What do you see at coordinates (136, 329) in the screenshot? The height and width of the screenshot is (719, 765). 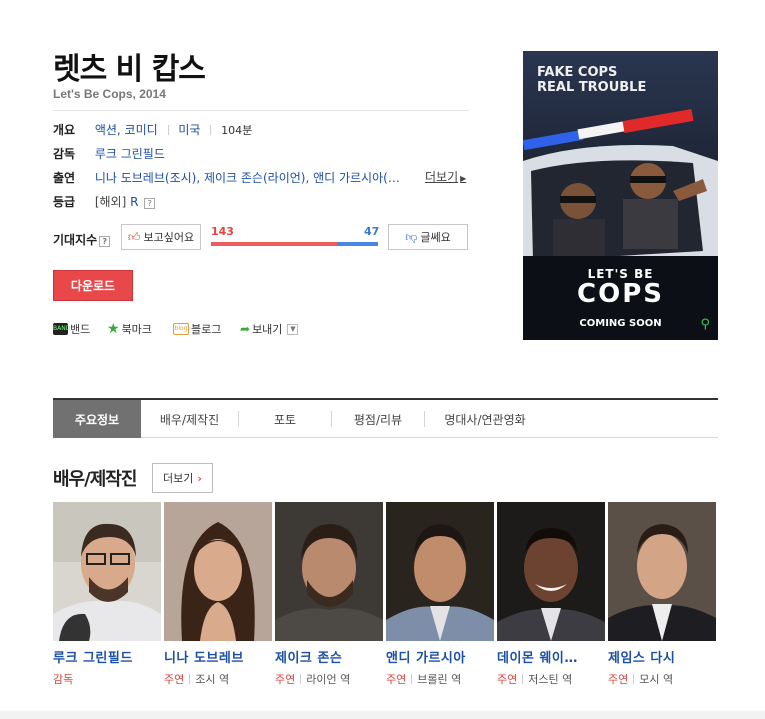 I see `bookmark-label: 북마크` at bounding box center [136, 329].